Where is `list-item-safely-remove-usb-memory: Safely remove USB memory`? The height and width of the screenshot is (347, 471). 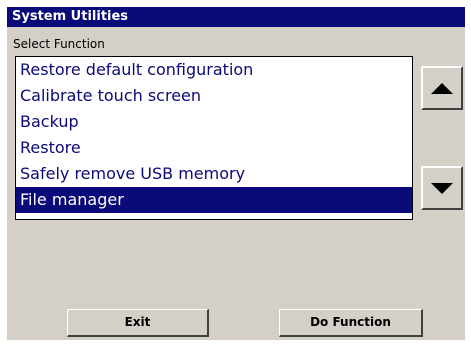 list-item-safely-remove-usb-memory: Safely remove USB memory is located at coordinates (214, 174).